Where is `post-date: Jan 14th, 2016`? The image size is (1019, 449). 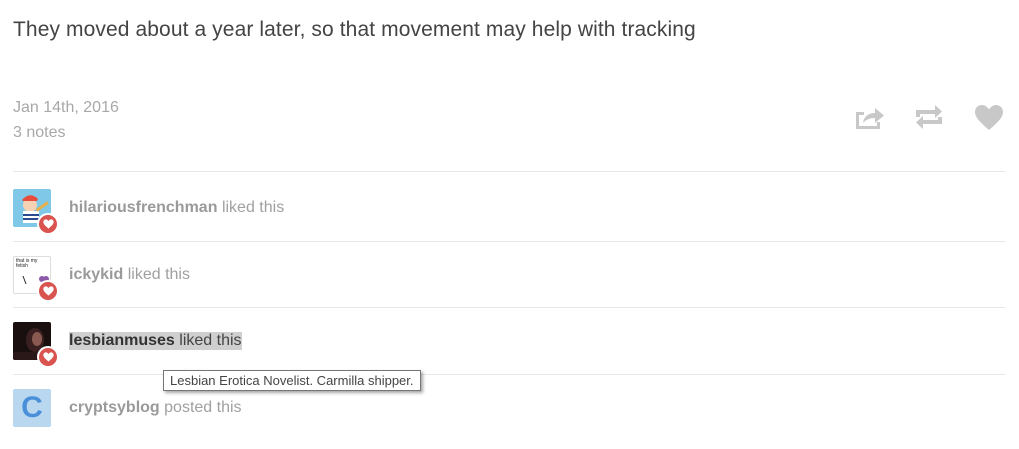 post-date: Jan 14th, 2016 is located at coordinates (66, 107).